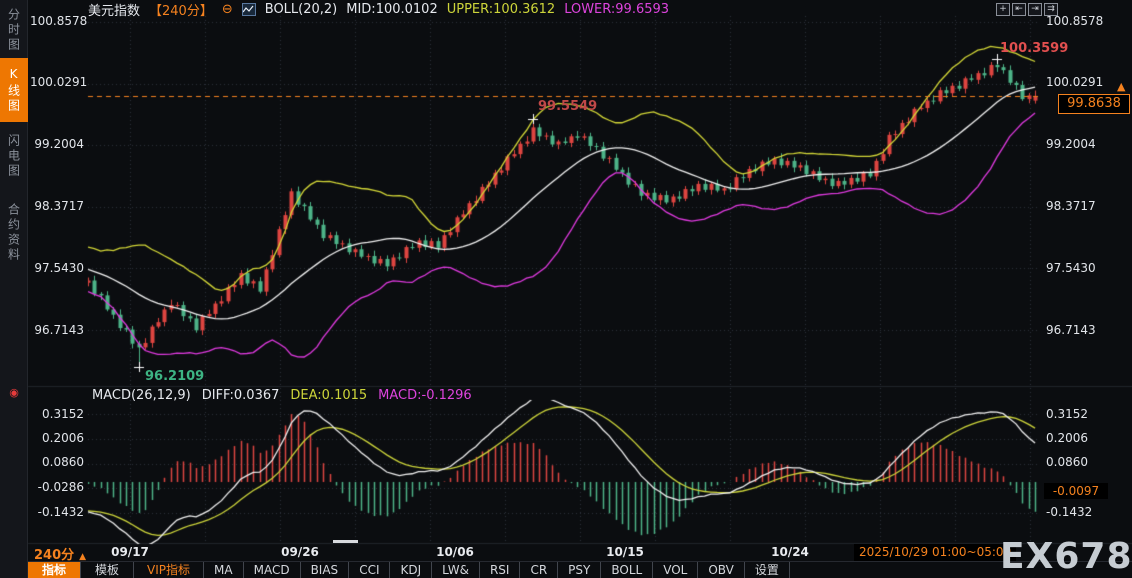 This screenshot has width=1132, height=578. I want to click on sidebar-item-kline: K线图, so click(14, 90).